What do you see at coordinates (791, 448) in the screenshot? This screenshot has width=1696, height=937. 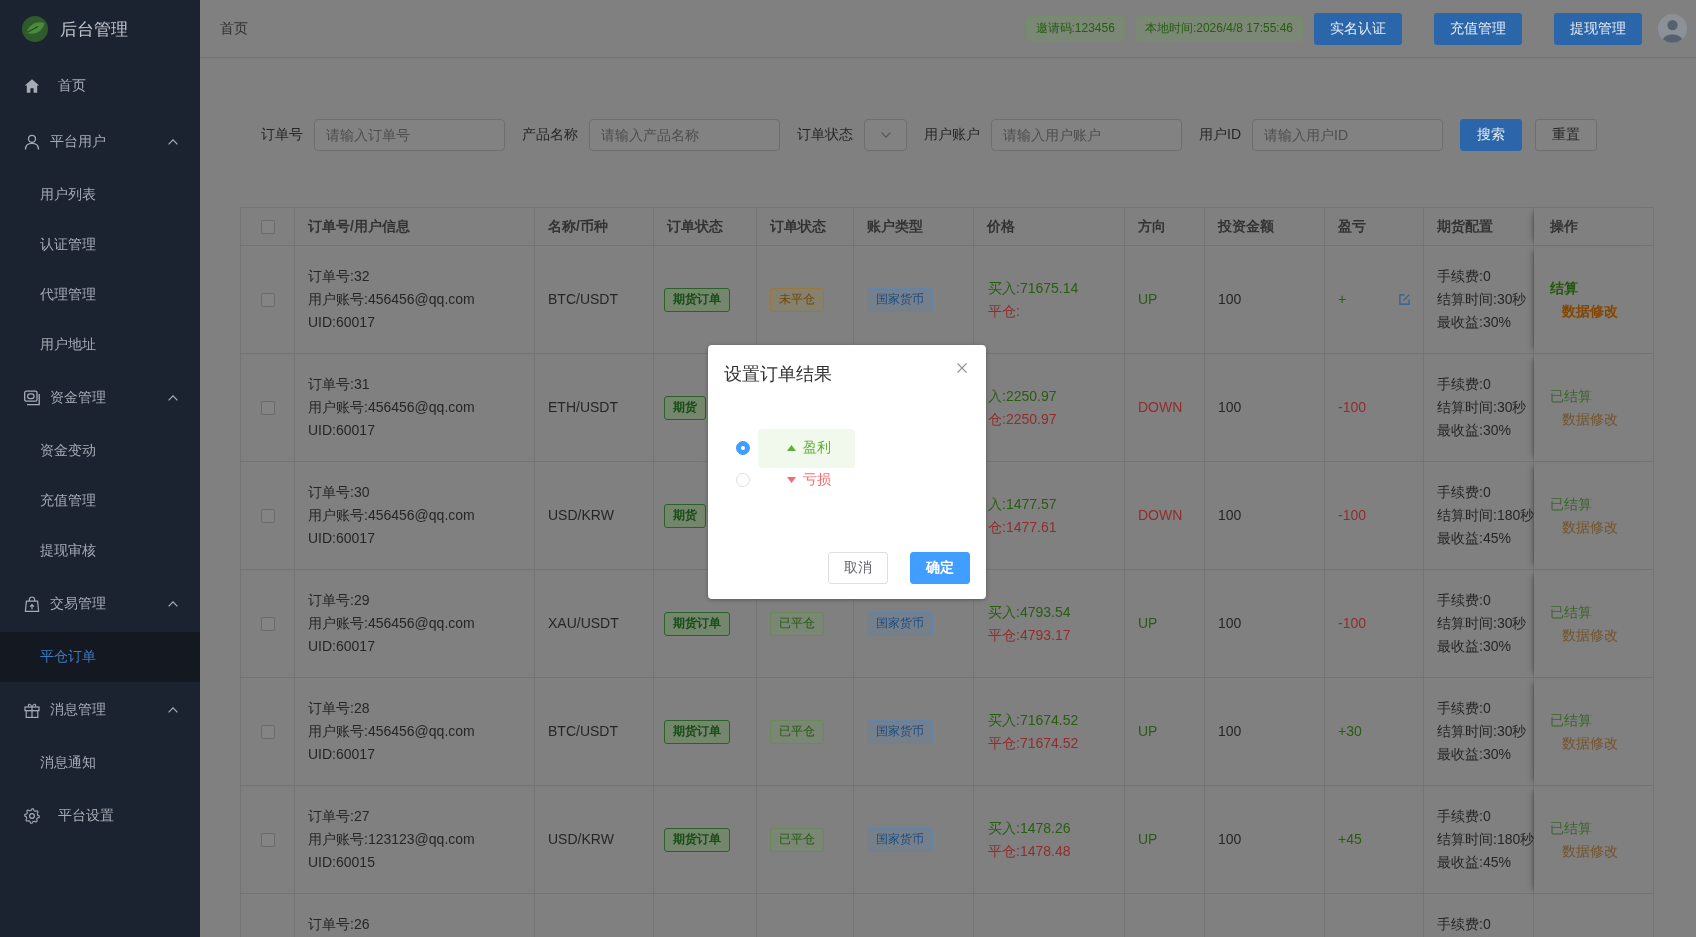 I see `triangle-up-icon` at bounding box center [791, 448].